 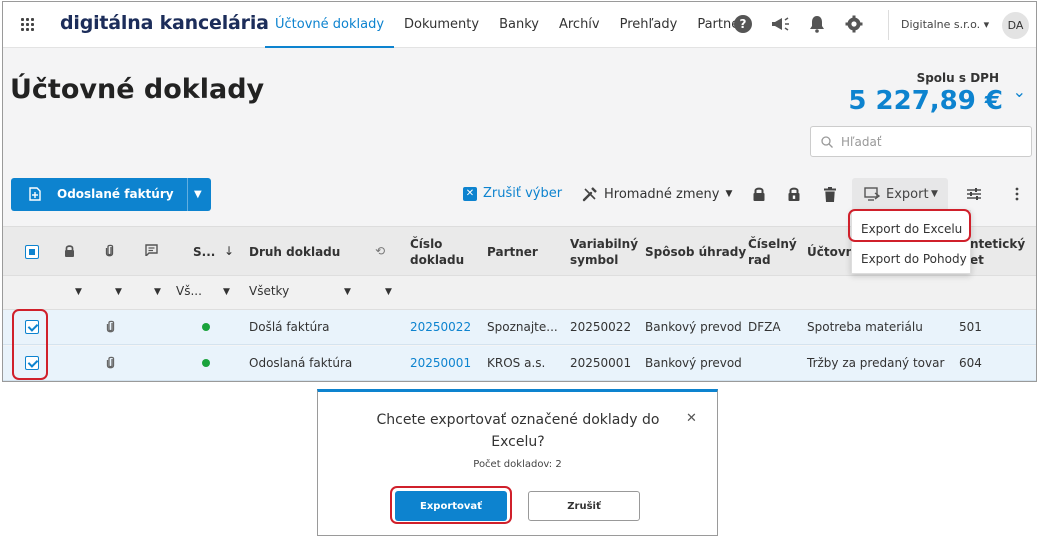 What do you see at coordinates (289, 327) in the screenshot?
I see `cell-doc-type: Došlá faktúra` at bounding box center [289, 327].